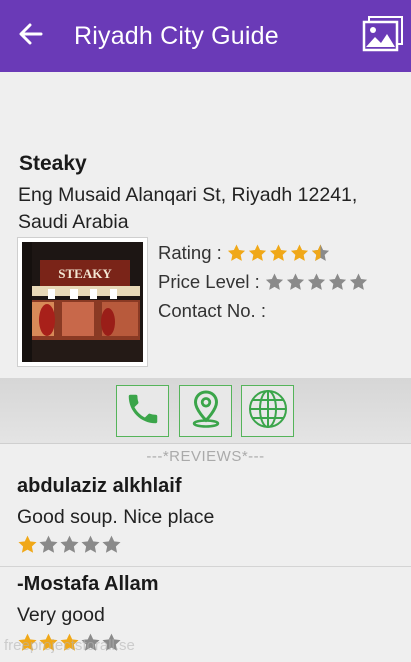 This screenshot has width=411, height=662. I want to click on gallery-button, so click(383, 36).